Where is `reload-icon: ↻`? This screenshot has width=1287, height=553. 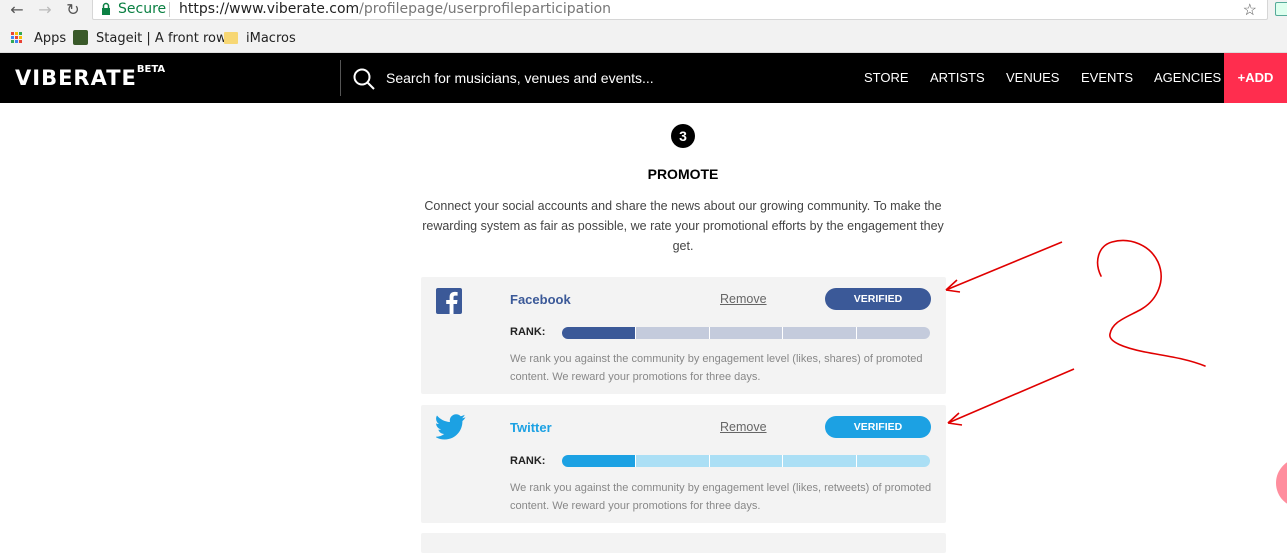
reload-icon: ↻ is located at coordinates (73, 10).